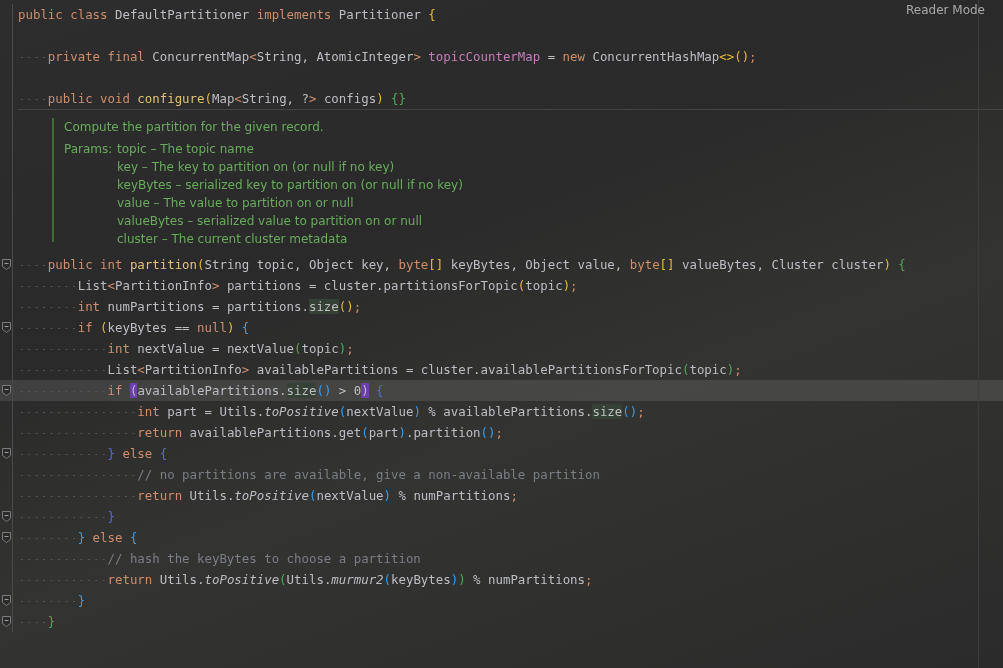 The width and height of the screenshot is (1003, 668). I want to click on doc-param: topic – The topic name, so click(186, 149).